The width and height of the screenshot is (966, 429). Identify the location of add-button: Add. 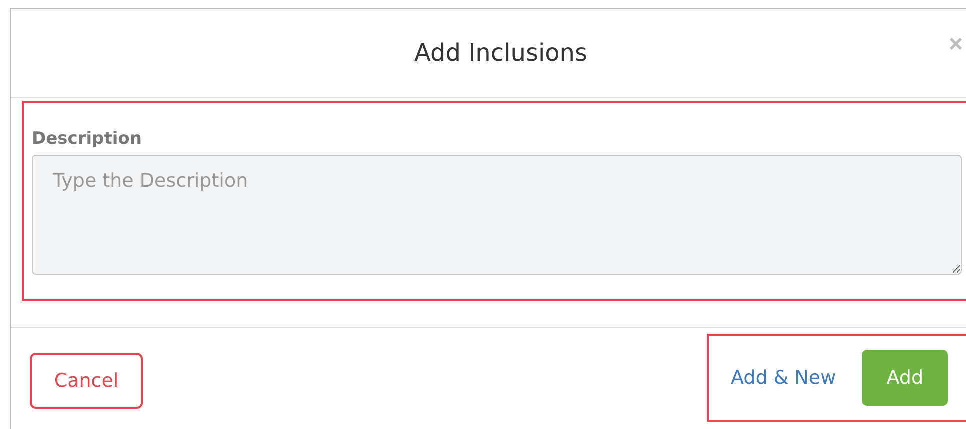
(905, 378).